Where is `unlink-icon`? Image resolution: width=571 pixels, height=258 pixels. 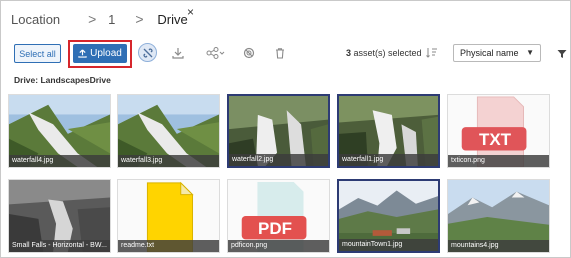
unlink-icon is located at coordinates (147, 52).